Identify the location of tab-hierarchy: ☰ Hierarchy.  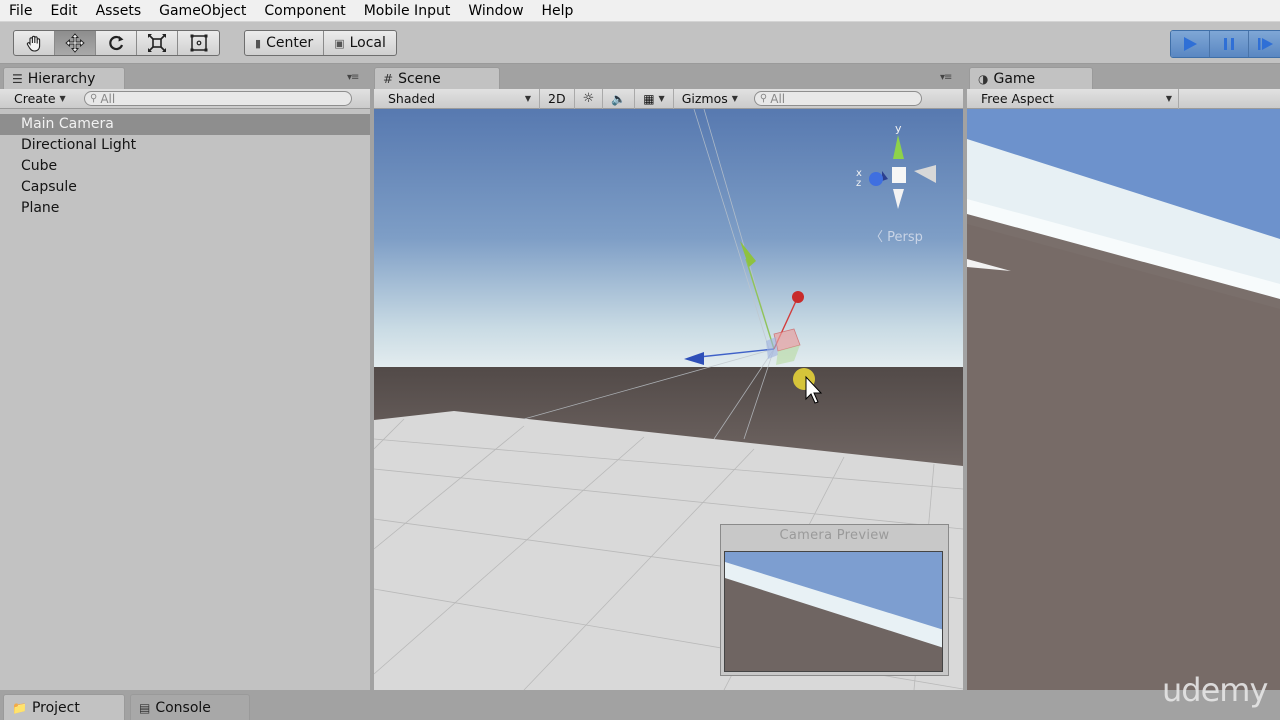
(64, 78).